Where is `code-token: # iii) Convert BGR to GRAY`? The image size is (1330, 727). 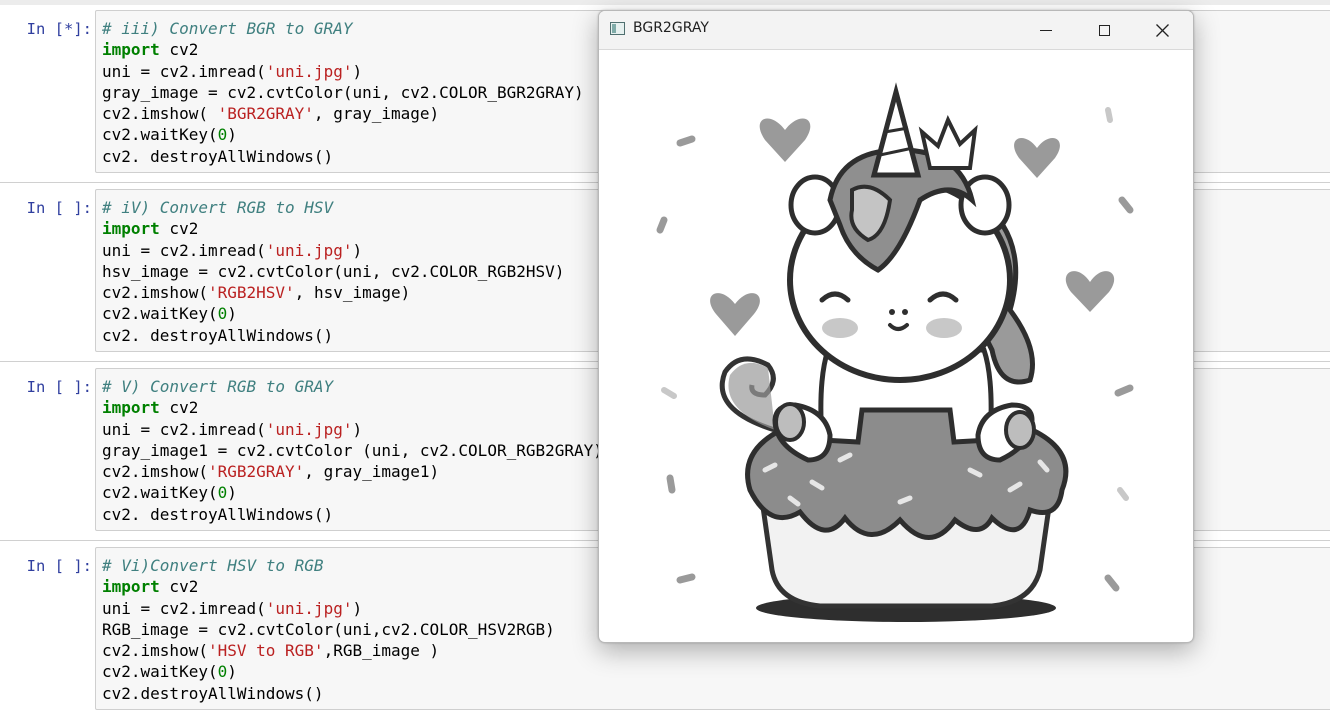
code-token: # iii) Convert BGR to GRAY is located at coordinates (227, 28).